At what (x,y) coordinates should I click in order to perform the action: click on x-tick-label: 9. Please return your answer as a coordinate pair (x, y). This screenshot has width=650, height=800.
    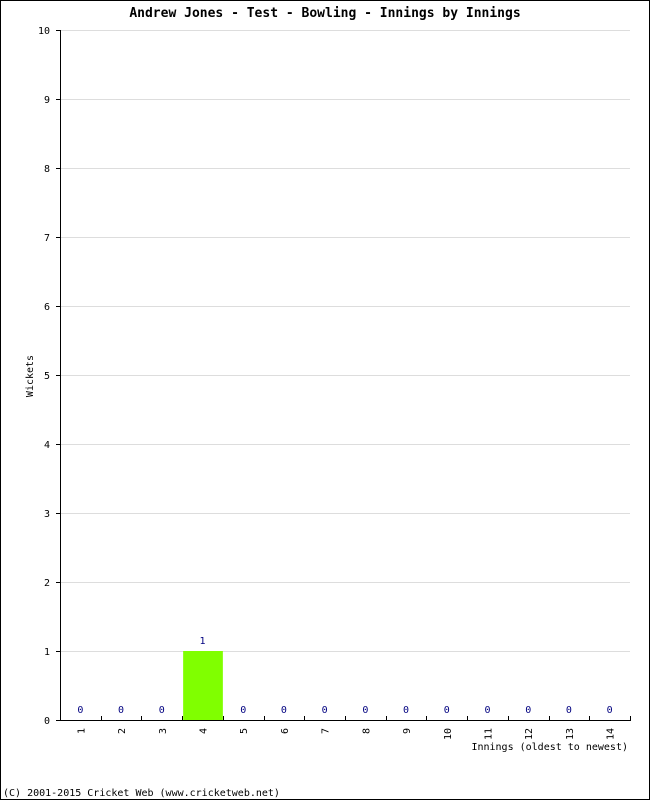
    Looking at the image, I should click on (407, 731).